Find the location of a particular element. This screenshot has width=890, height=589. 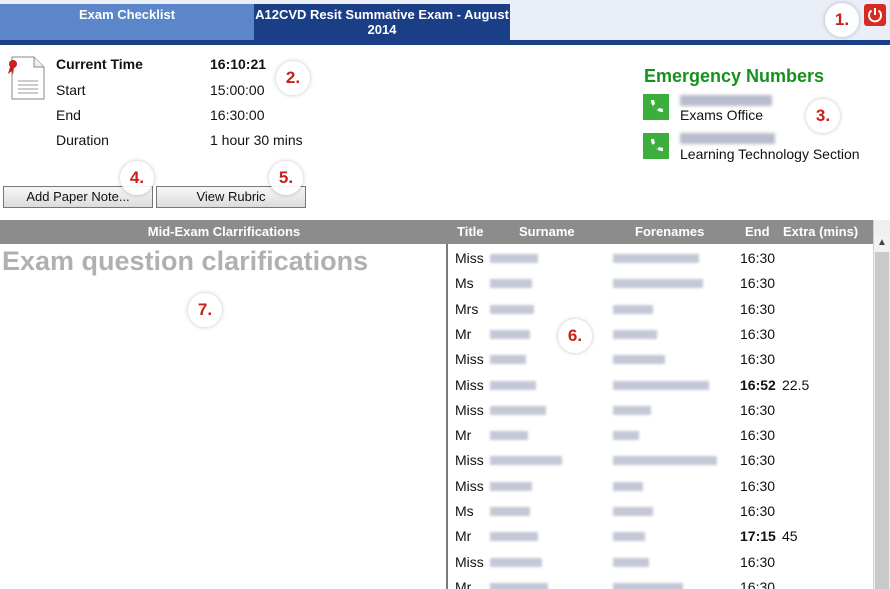

table-row: Miss 16:52 22.5 is located at coordinates (660, 385).